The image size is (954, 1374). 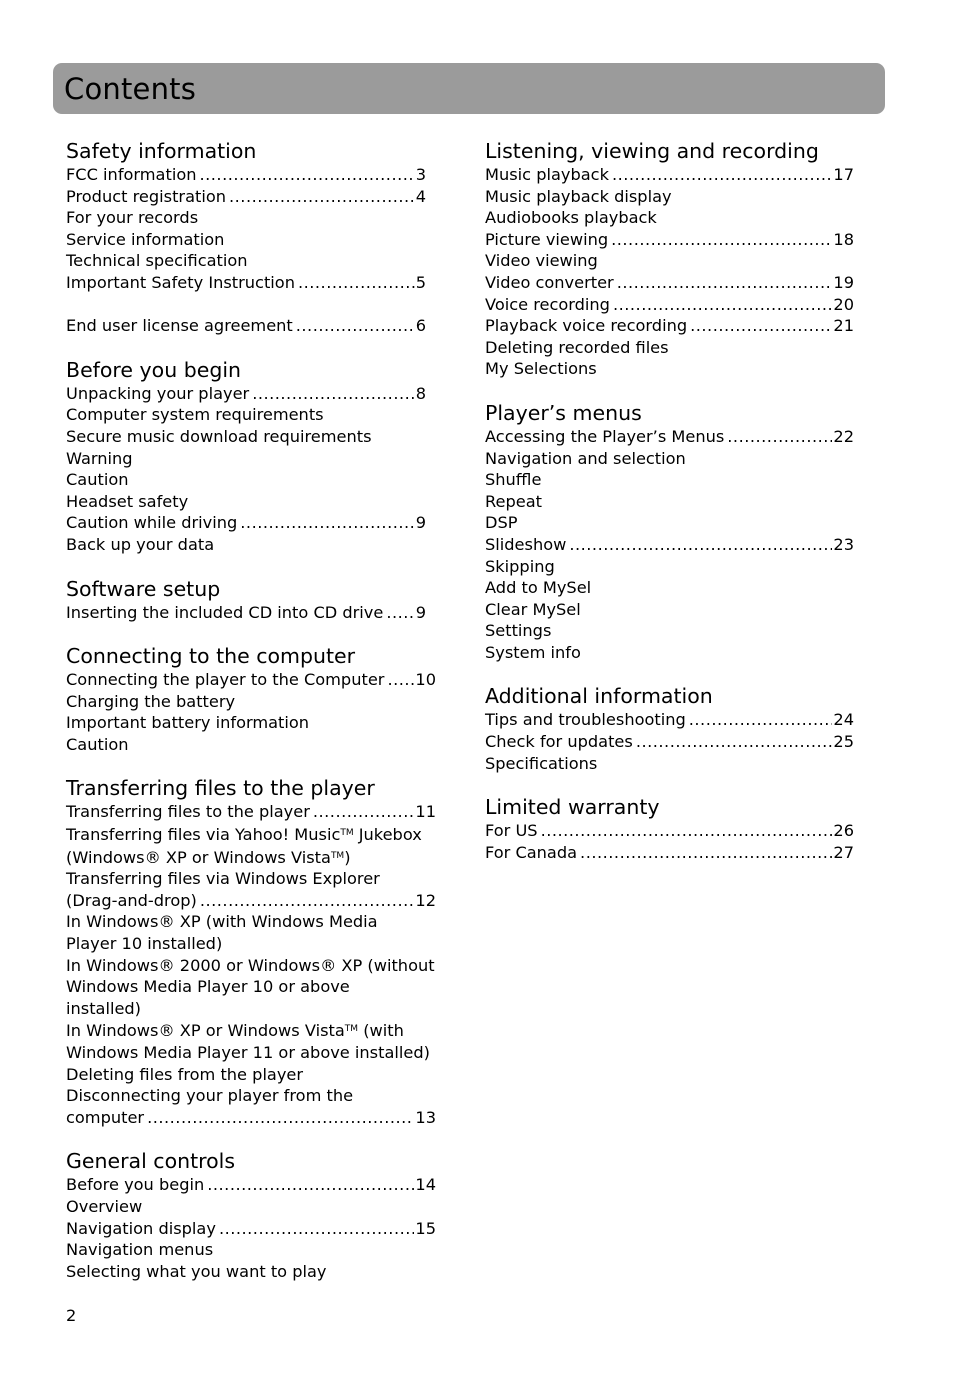 What do you see at coordinates (669, 853) in the screenshot?
I see `toc-entry: For Canada 27` at bounding box center [669, 853].